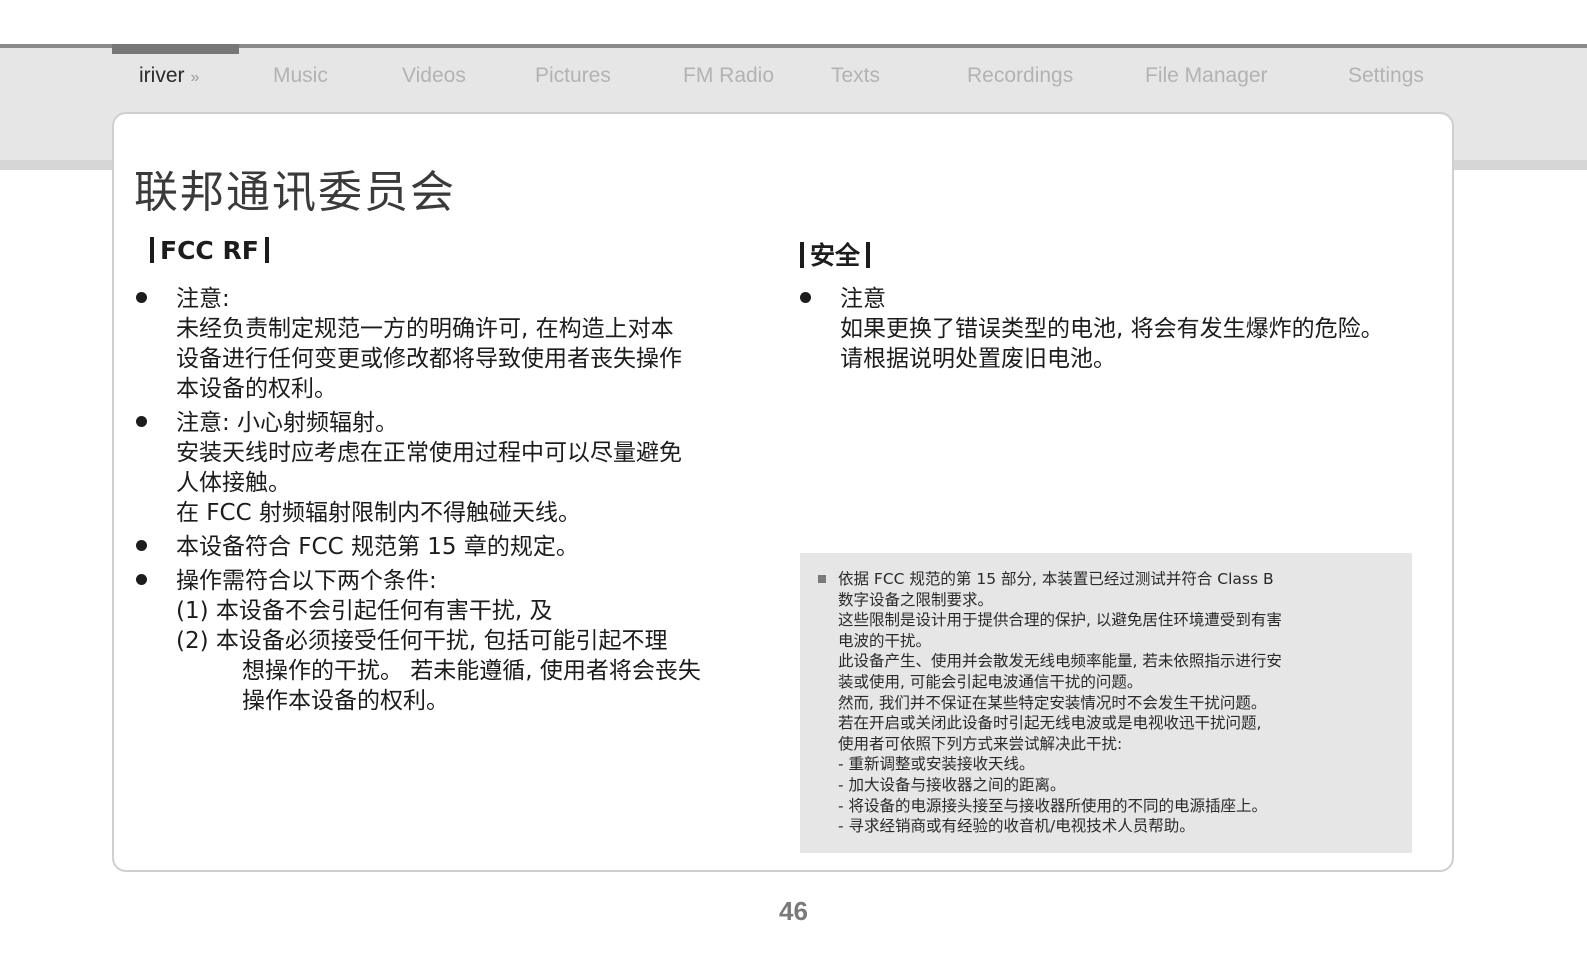 The height and width of the screenshot is (964, 1587). Describe the element at coordinates (936, 764) in the screenshot. I see `note-line: - 重新调整或安装接收天线。` at that location.